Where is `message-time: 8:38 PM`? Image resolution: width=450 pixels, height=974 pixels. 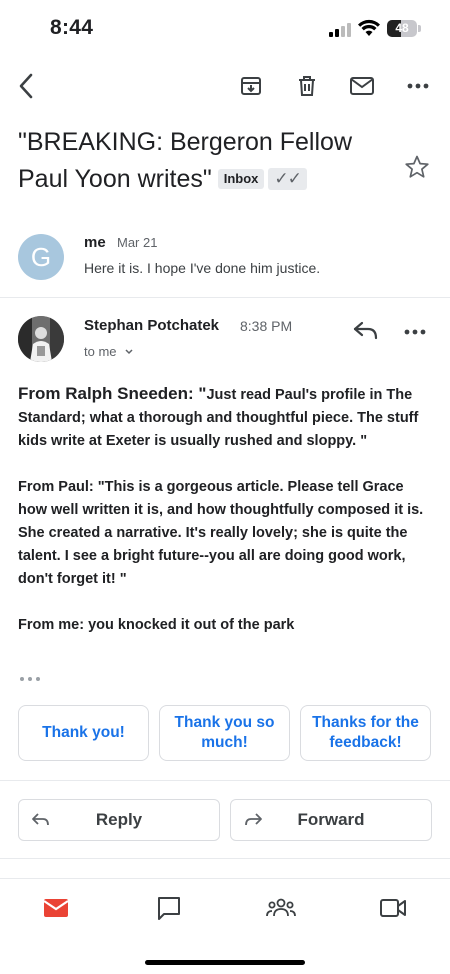
message-time: 8:38 PM is located at coordinates (266, 326).